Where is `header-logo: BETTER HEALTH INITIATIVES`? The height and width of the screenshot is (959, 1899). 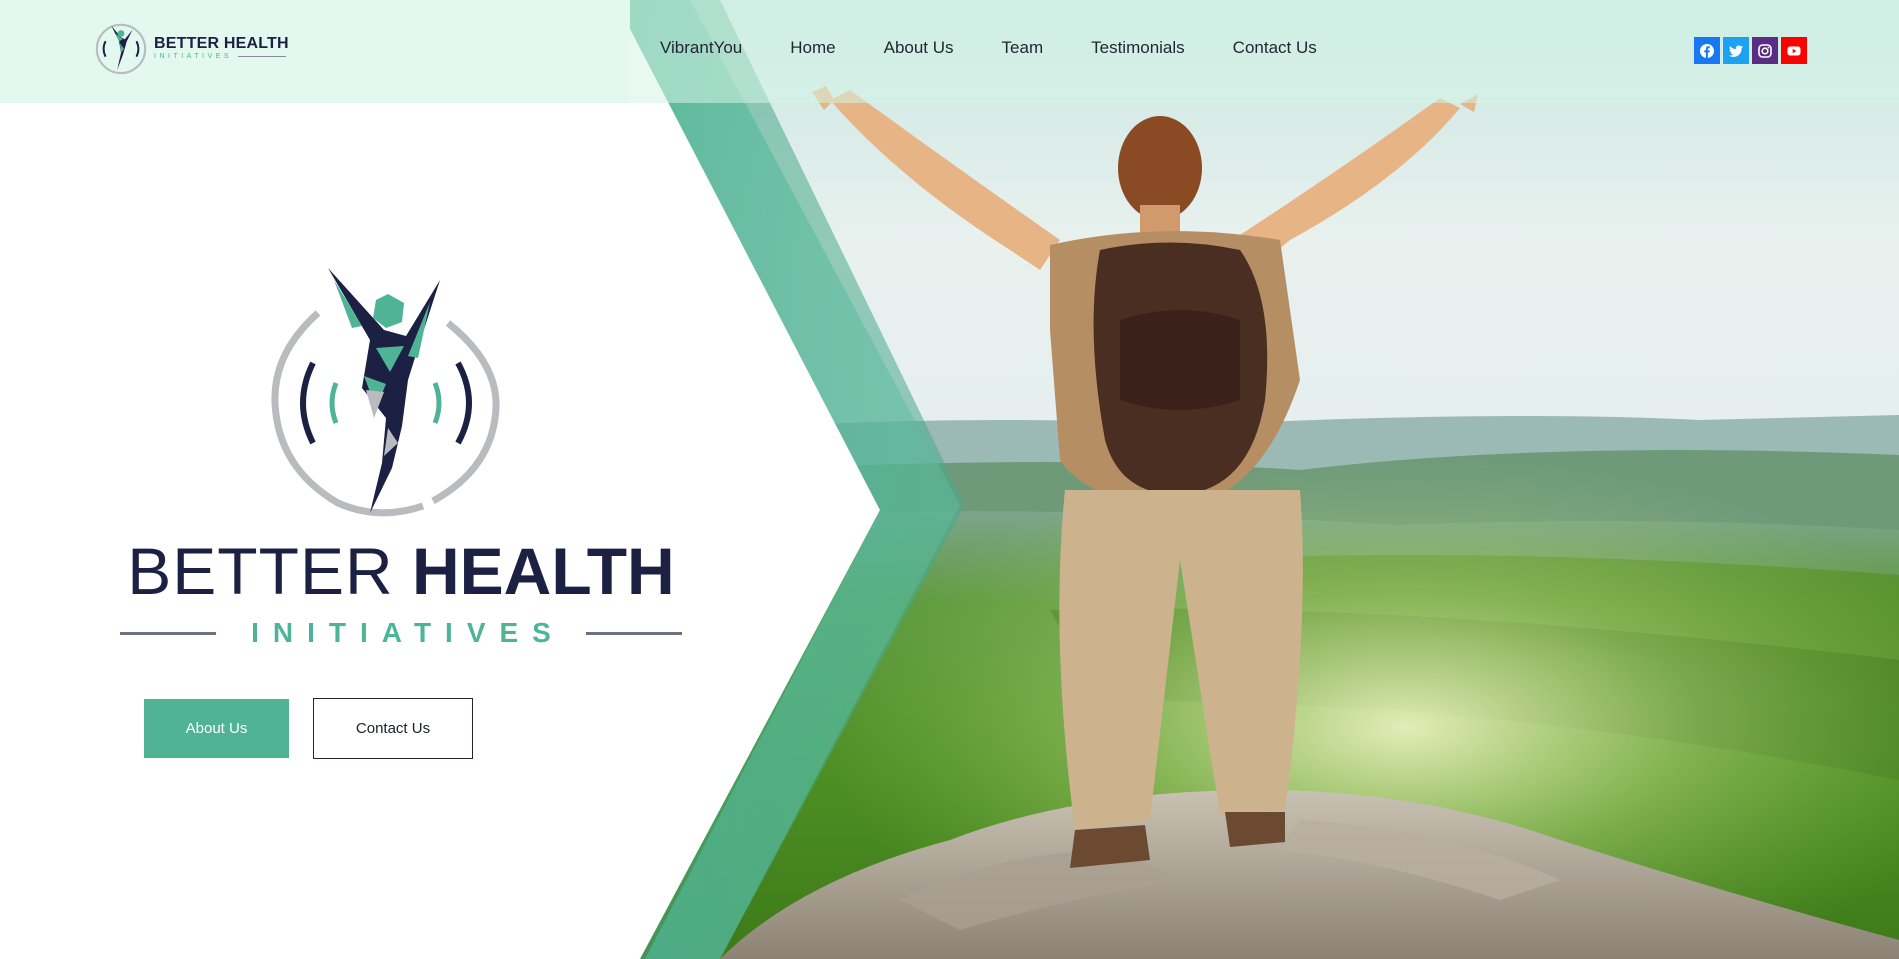
header-logo: BETTER HEALTH INITIATIVES is located at coordinates (194, 48).